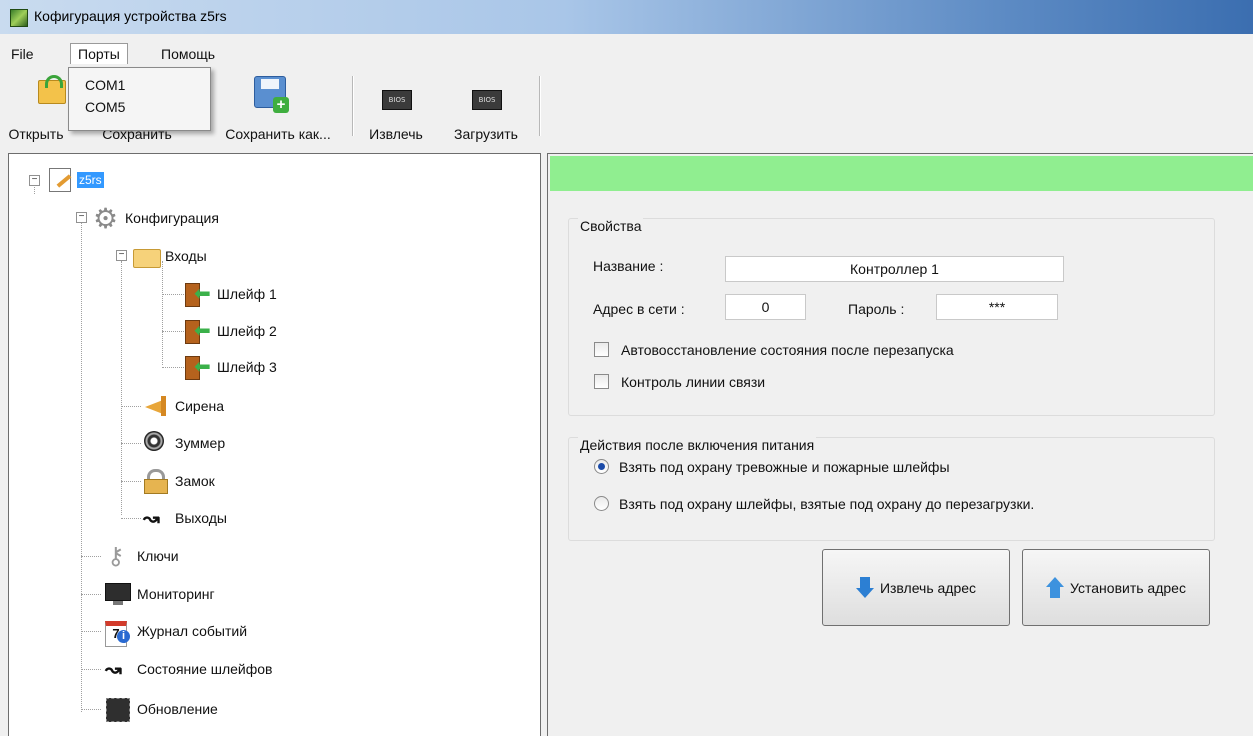  Describe the element at coordinates (118, 709) in the screenshot. I see `chip-icon` at that location.